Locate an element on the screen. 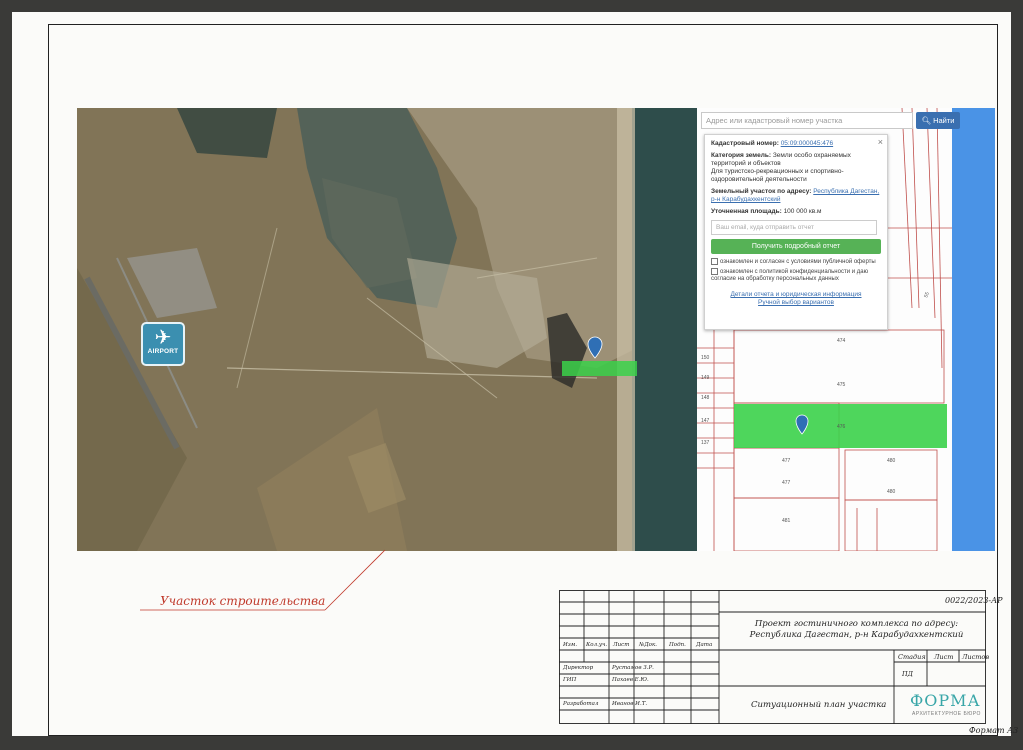  sheet-title: Ситуационный план участка is located at coordinates (819, 705).